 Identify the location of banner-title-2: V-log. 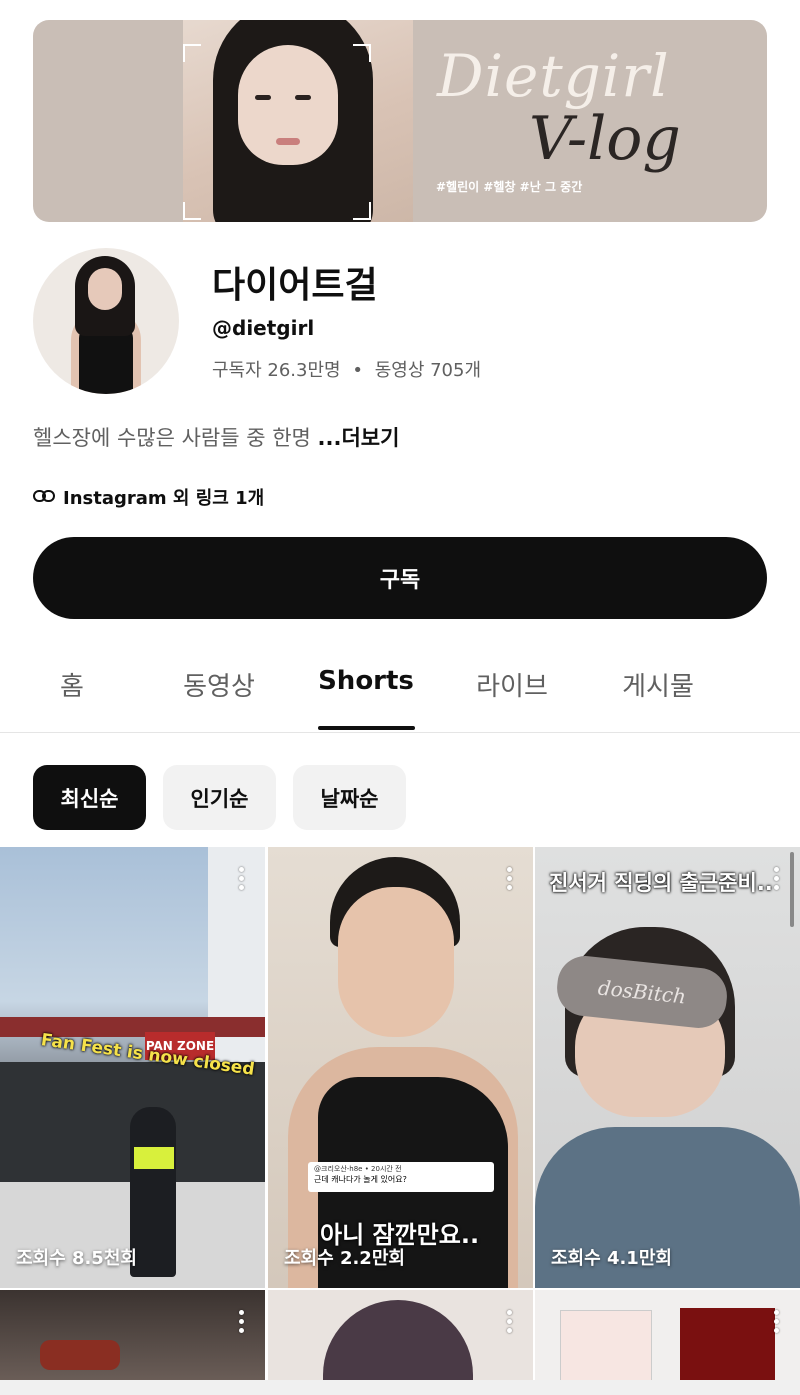
(605, 139).